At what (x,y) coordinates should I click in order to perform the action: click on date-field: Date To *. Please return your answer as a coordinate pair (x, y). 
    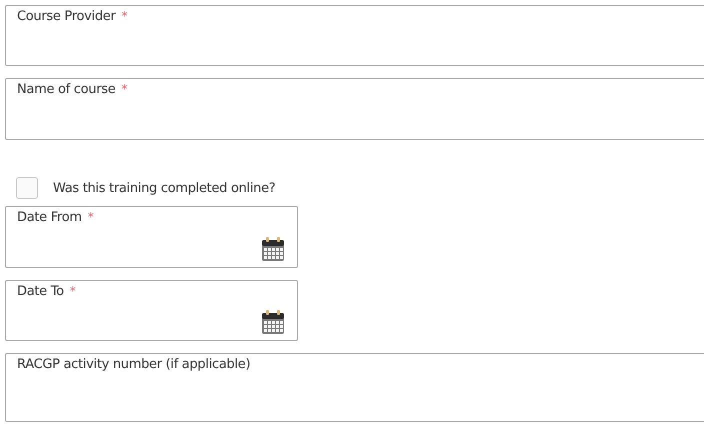
    Looking at the image, I should click on (151, 310).